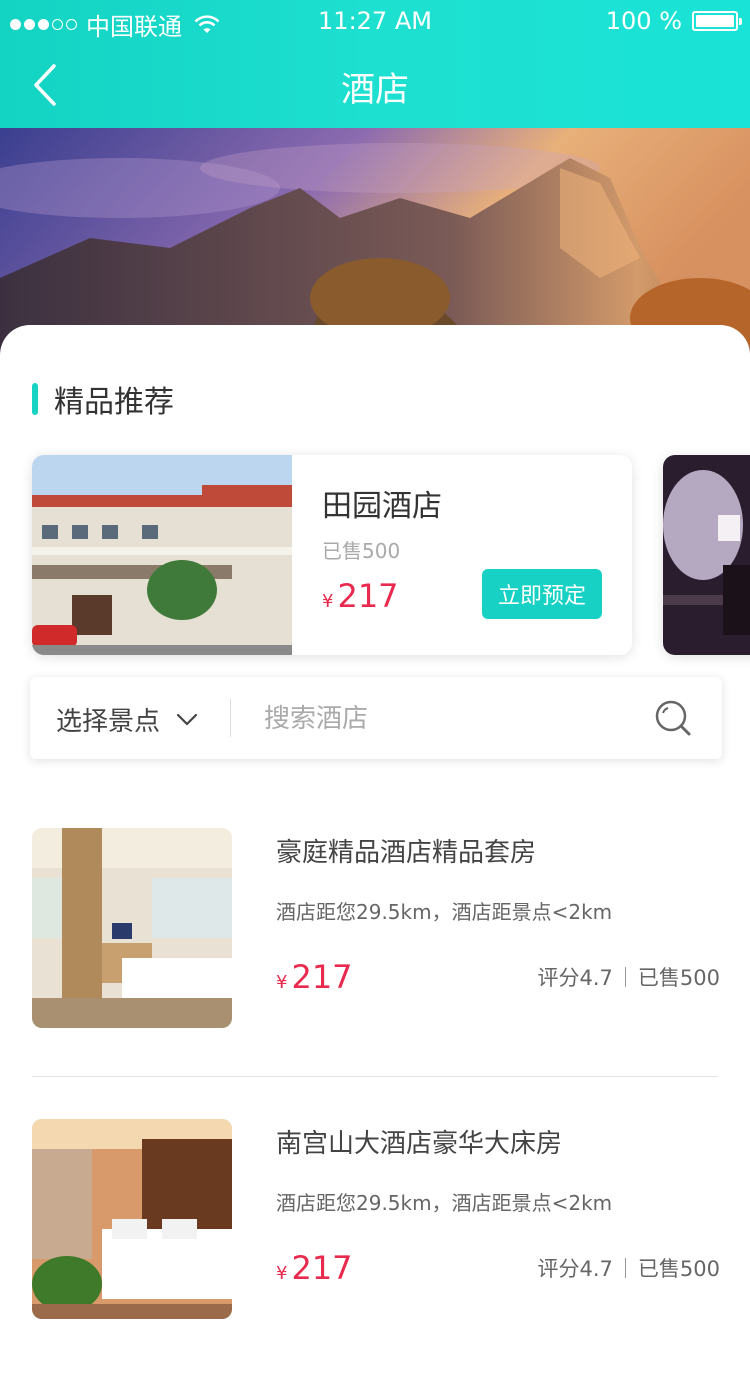 The image size is (750, 1388). What do you see at coordinates (449, 719) in the screenshot?
I see `search-input` at bounding box center [449, 719].